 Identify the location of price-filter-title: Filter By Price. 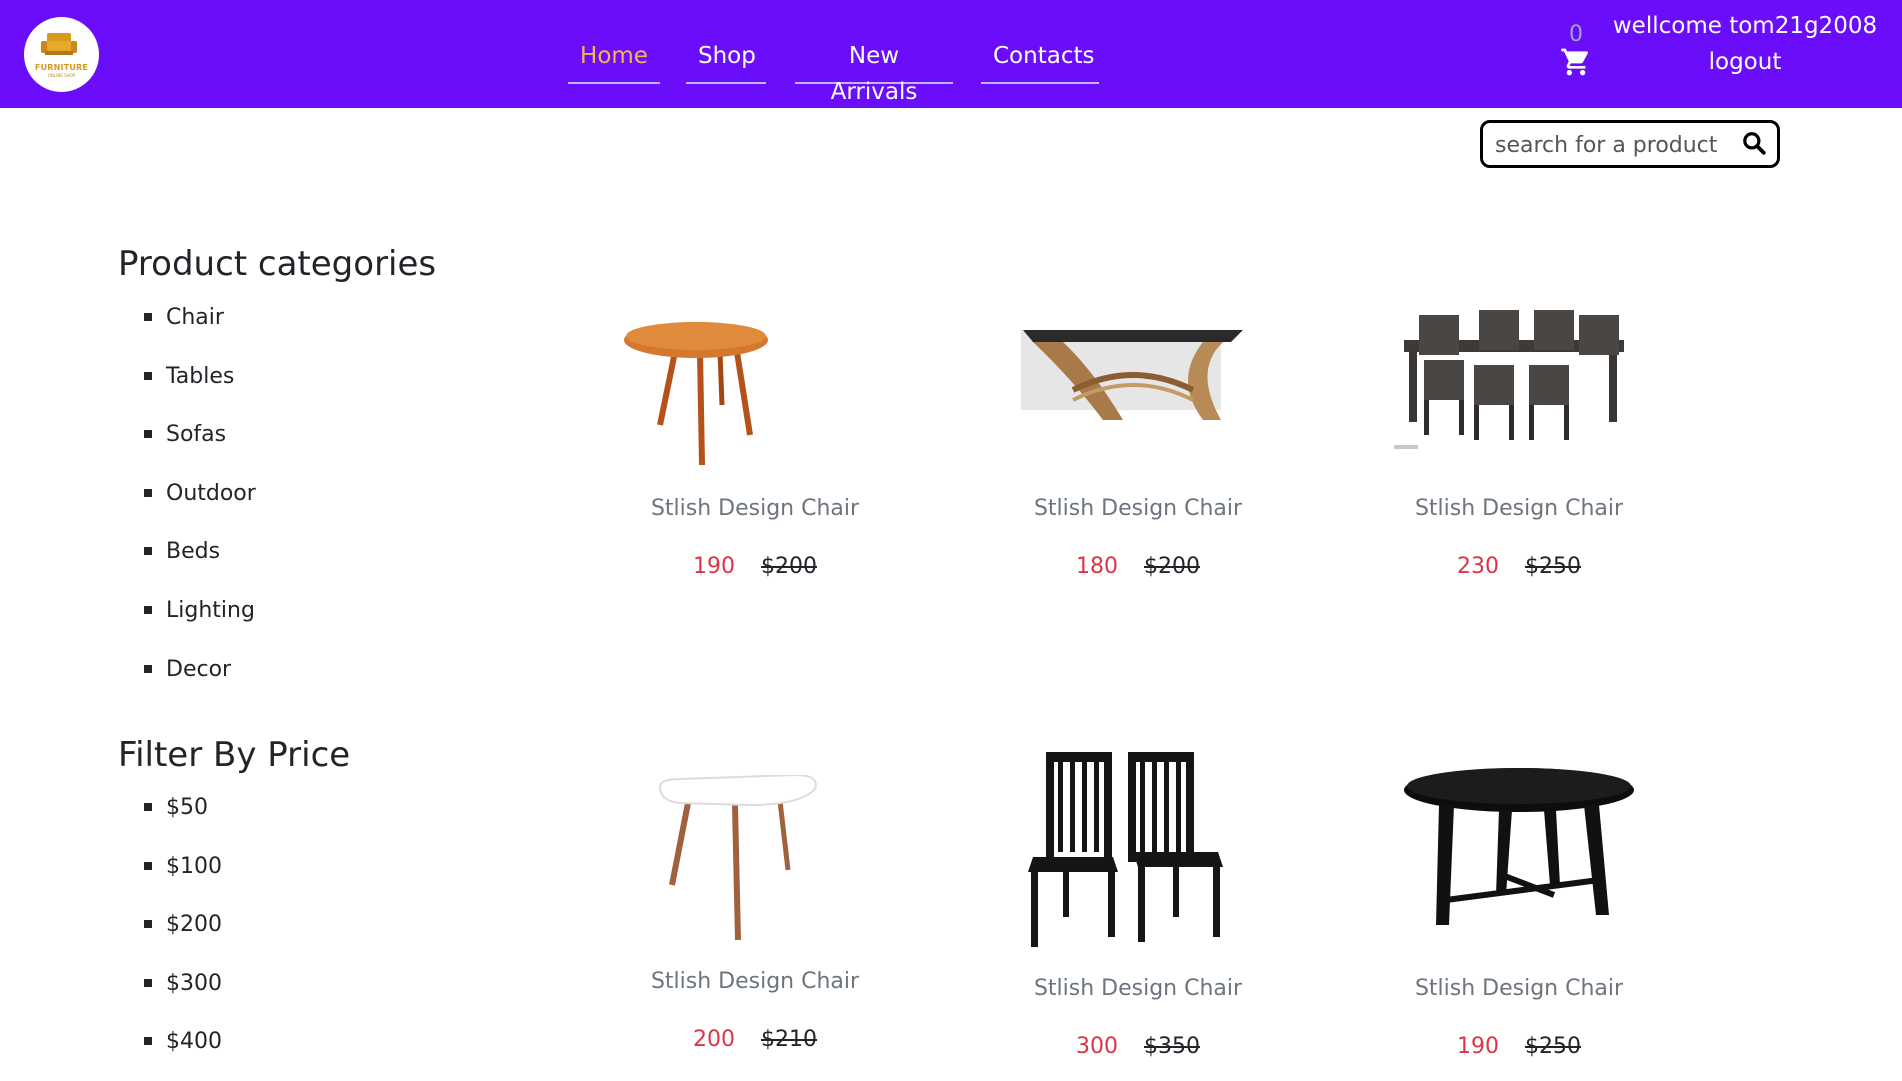
(234, 755).